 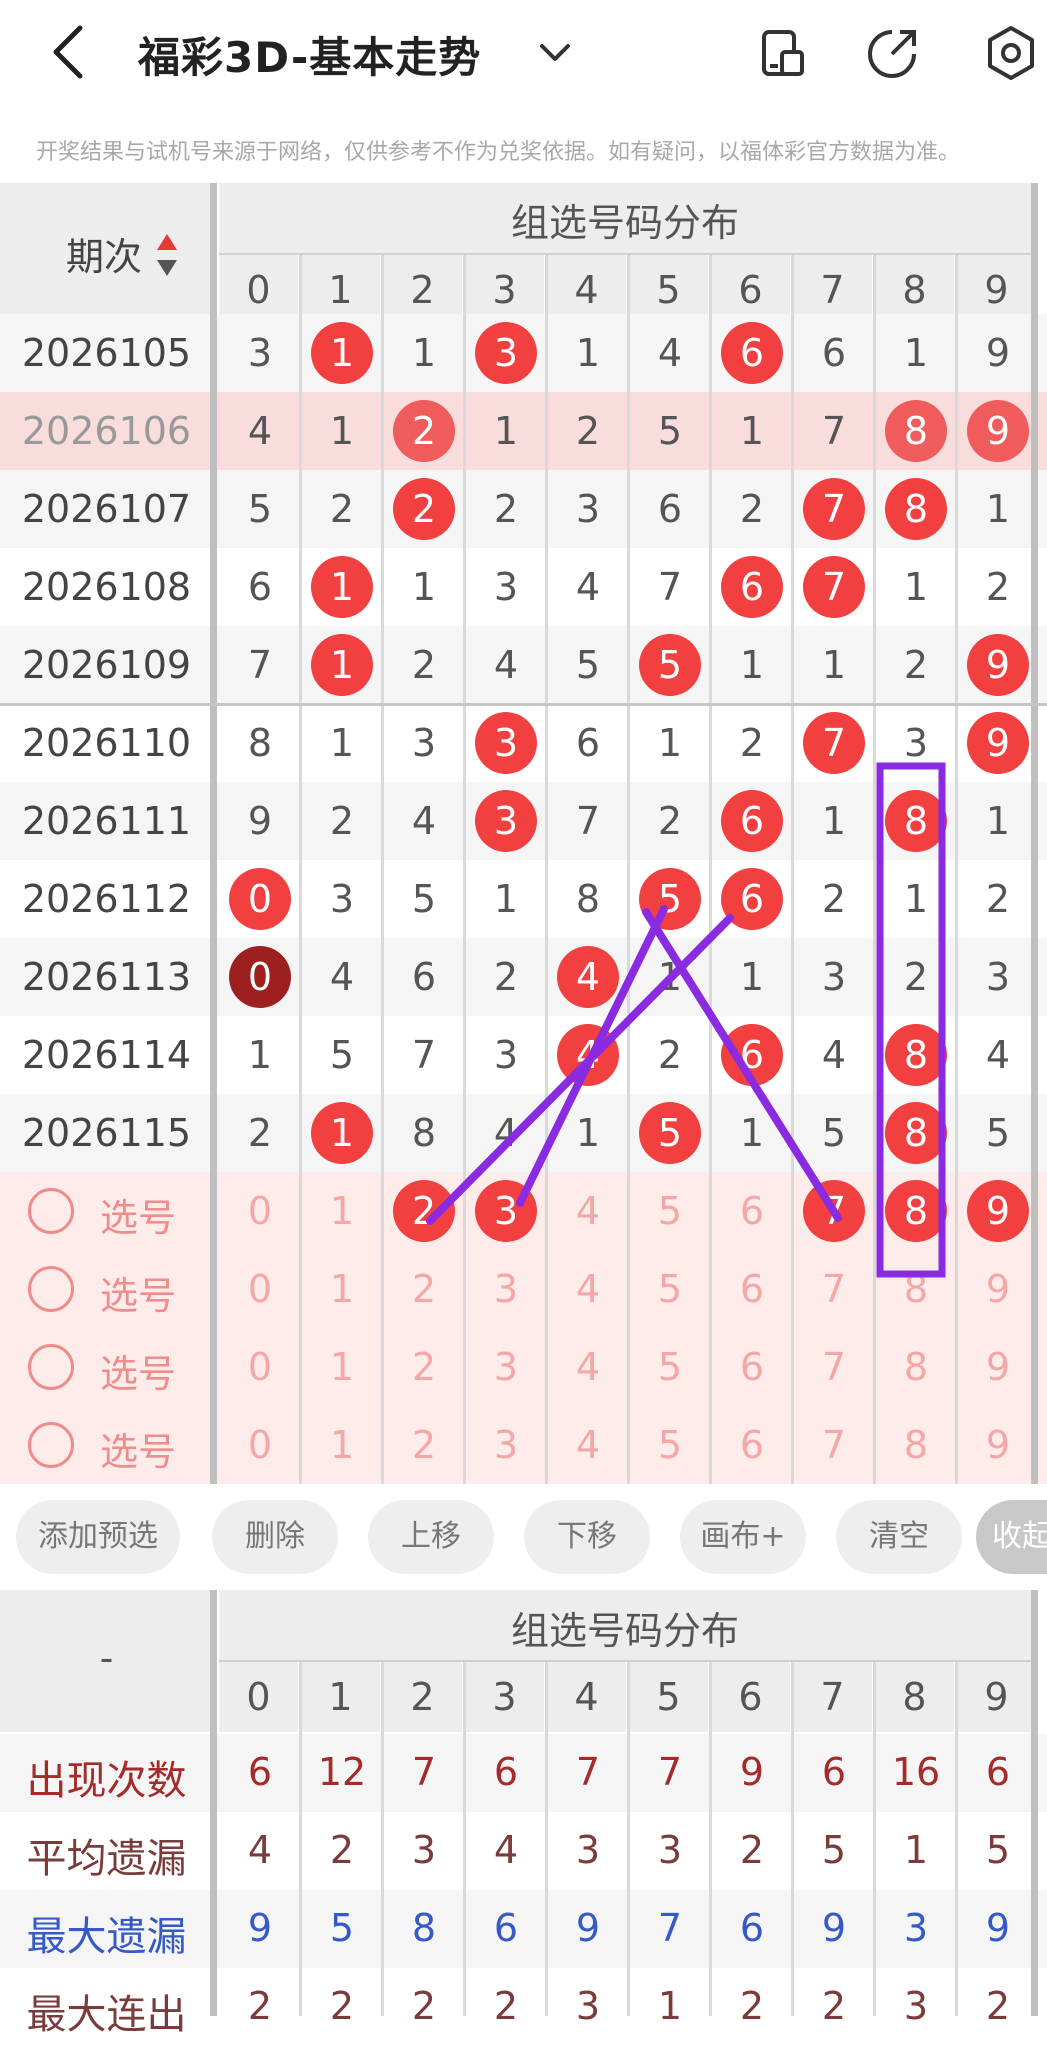 What do you see at coordinates (624, 1631) in the screenshot?
I see `stats-group-title: 组选号码分布` at bounding box center [624, 1631].